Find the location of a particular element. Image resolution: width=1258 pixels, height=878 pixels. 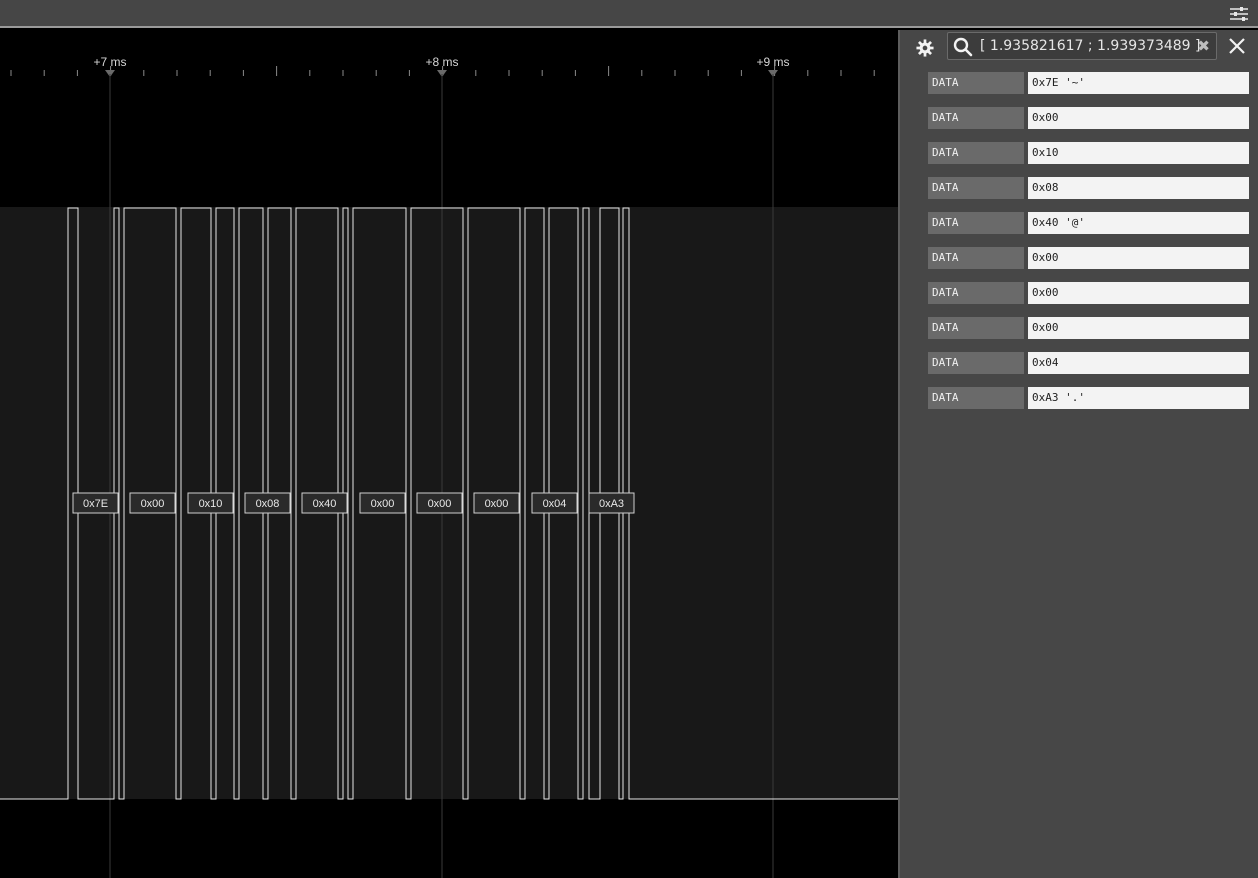

decoded-byte-label: 0xA3 is located at coordinates (611, 504).